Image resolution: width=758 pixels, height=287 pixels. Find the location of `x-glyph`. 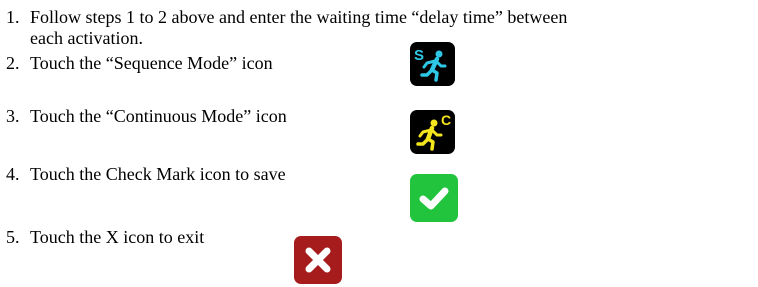

x-glyph is located at coordinates (318, 260).